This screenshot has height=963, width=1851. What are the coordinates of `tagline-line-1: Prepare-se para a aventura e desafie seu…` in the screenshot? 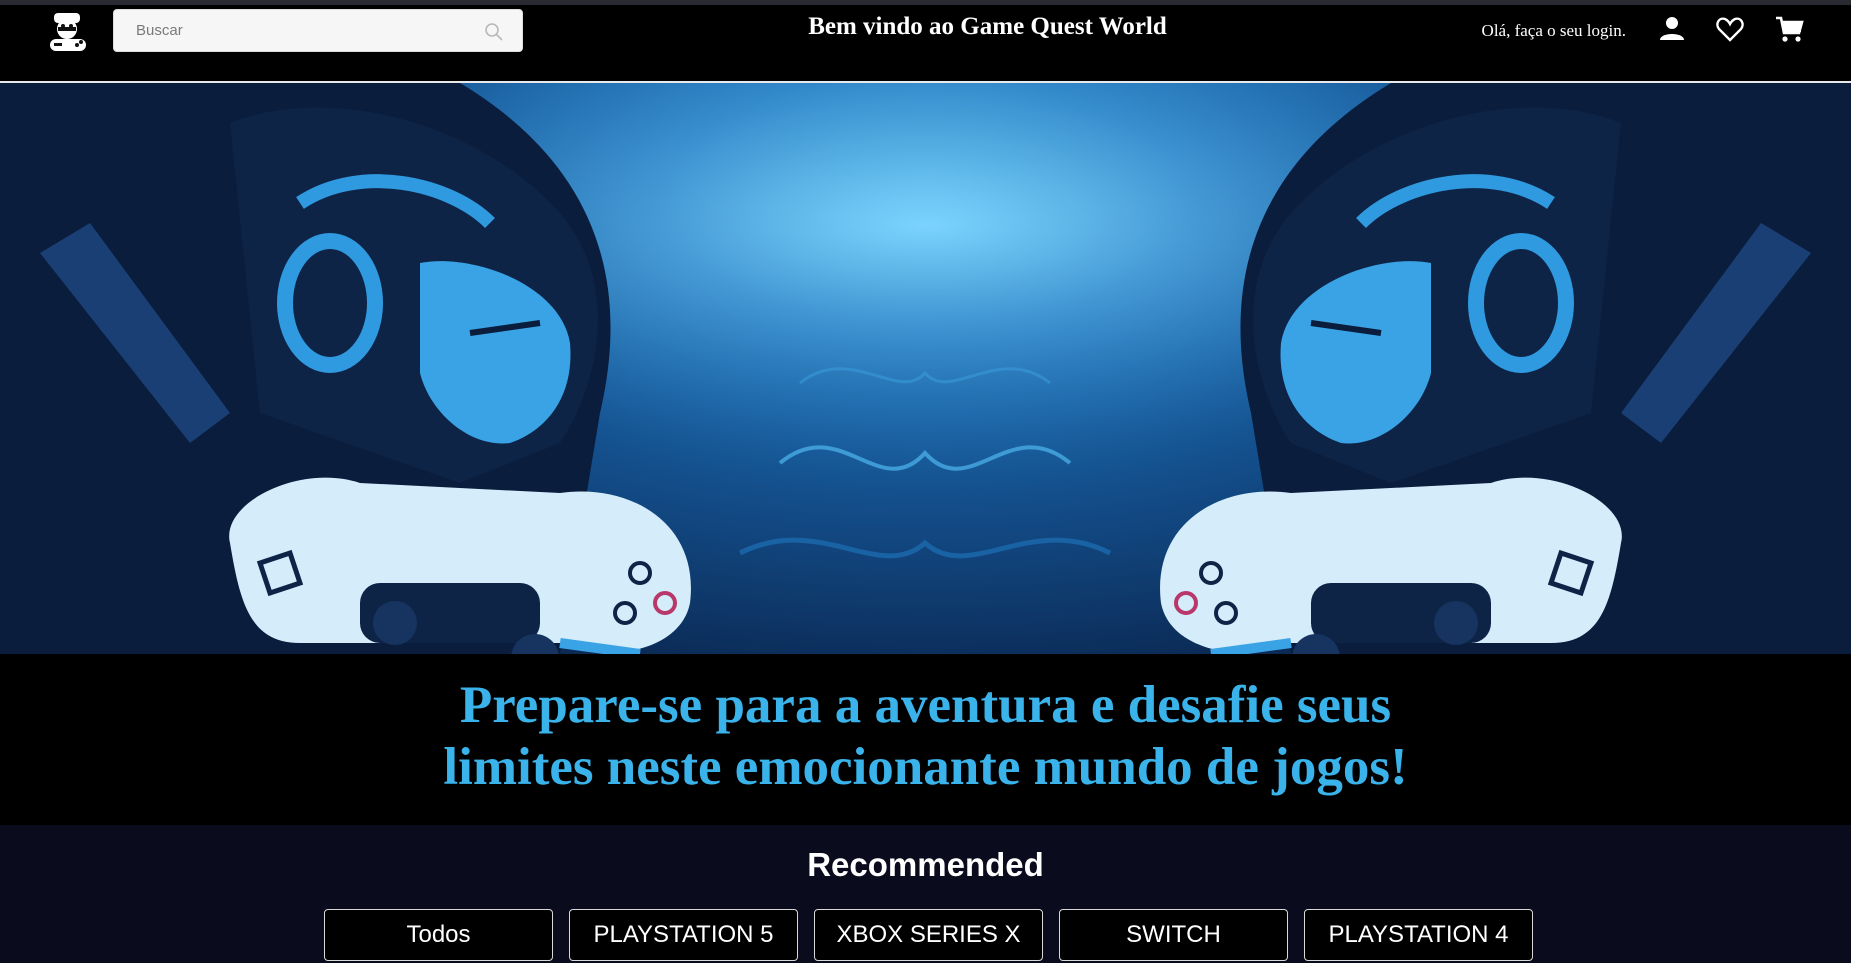 It's located at (925, 705).